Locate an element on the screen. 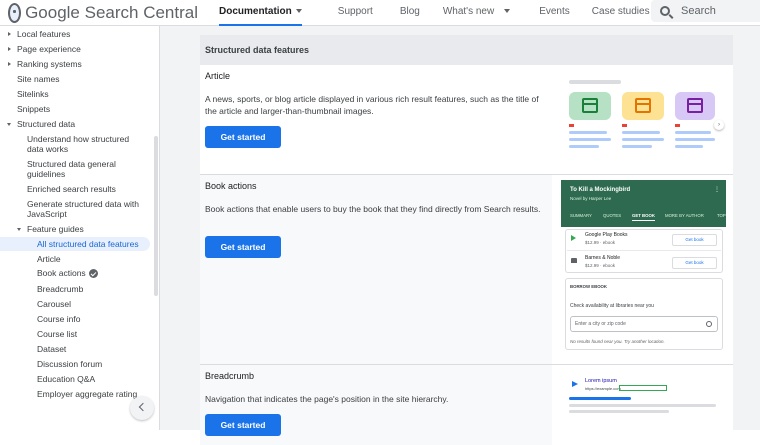 The width and height of the screenshot is (760, 445). borrow-heading: BORROW EBOOK is located at coordinates (588, 286).